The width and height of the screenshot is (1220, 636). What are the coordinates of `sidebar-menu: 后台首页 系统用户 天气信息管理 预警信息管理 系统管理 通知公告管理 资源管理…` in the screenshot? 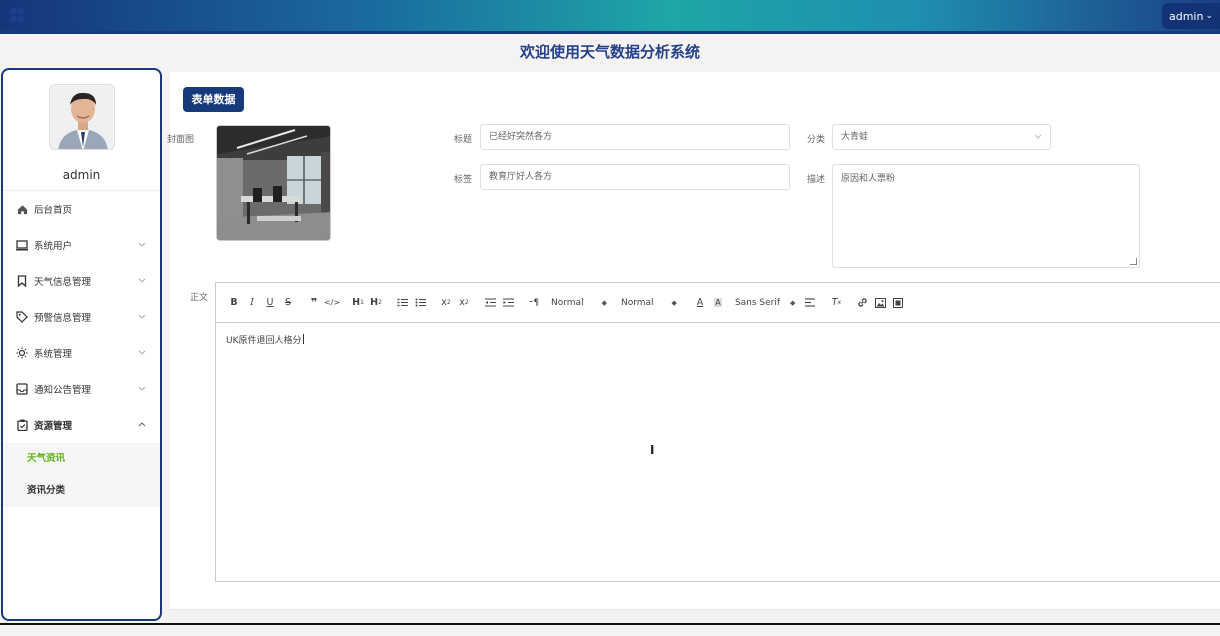 It's located at (81, 348).